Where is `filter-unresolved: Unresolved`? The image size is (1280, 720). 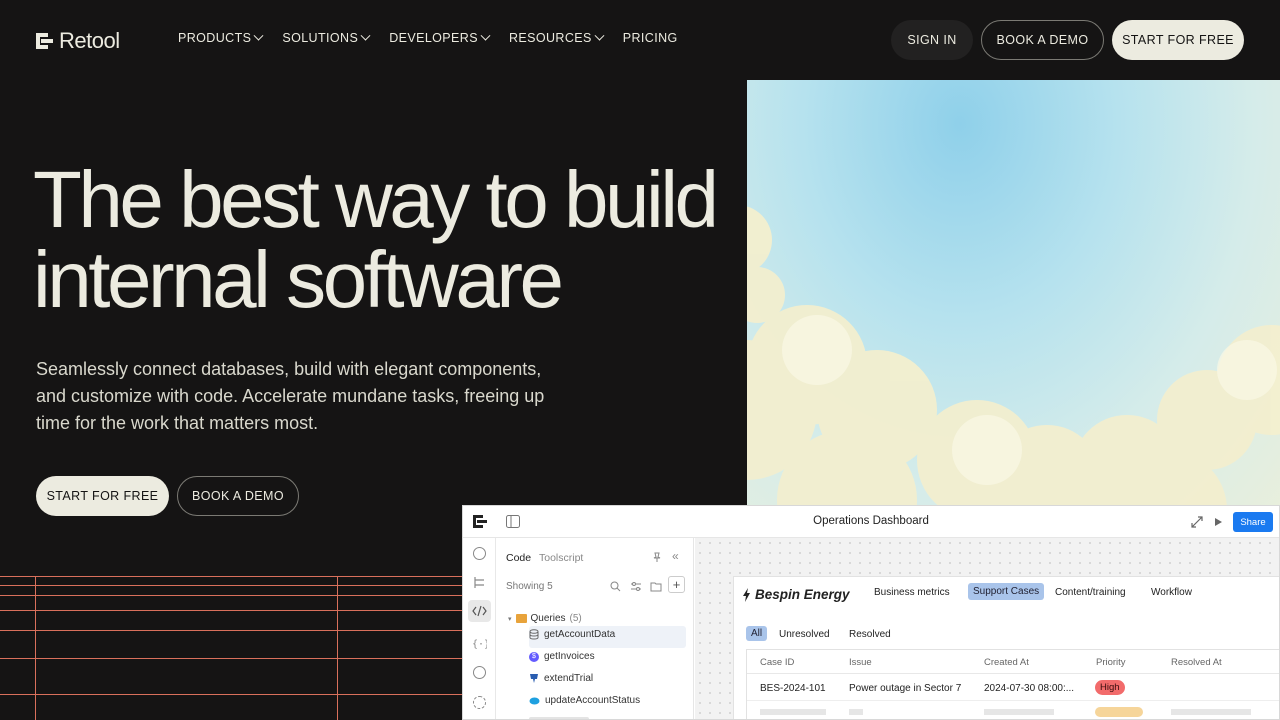 filter-unresolved: Unresolved is located at coordinates (804, 634).